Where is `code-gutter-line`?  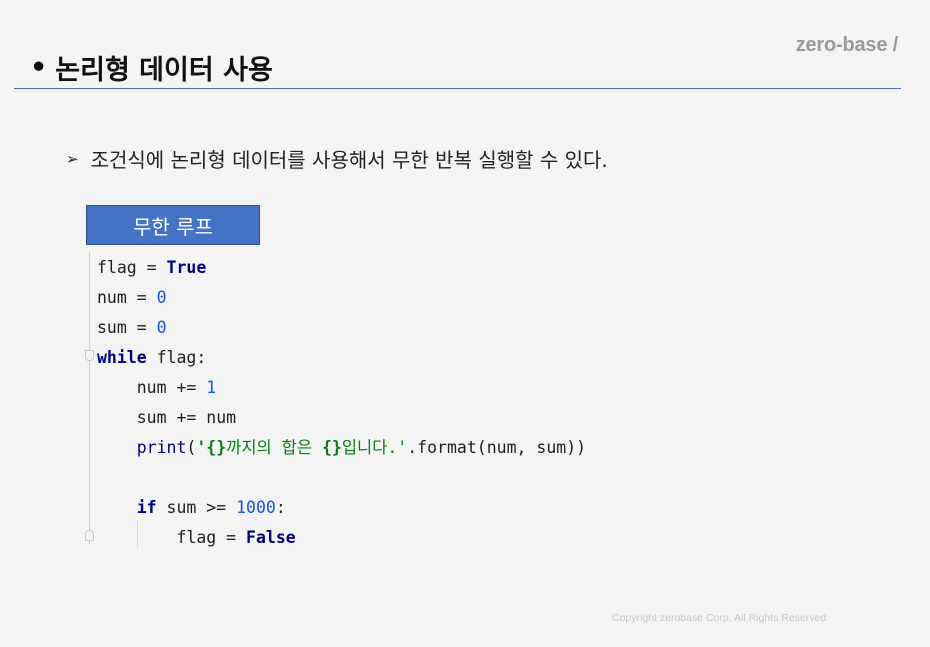 code-gutter-line is located at coordinates (89, 398).